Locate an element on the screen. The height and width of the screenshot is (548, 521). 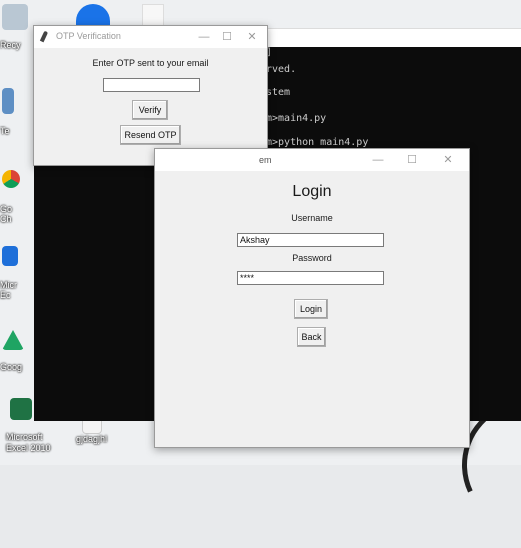
chrome-shortcut is located at coordinates (16, 179).